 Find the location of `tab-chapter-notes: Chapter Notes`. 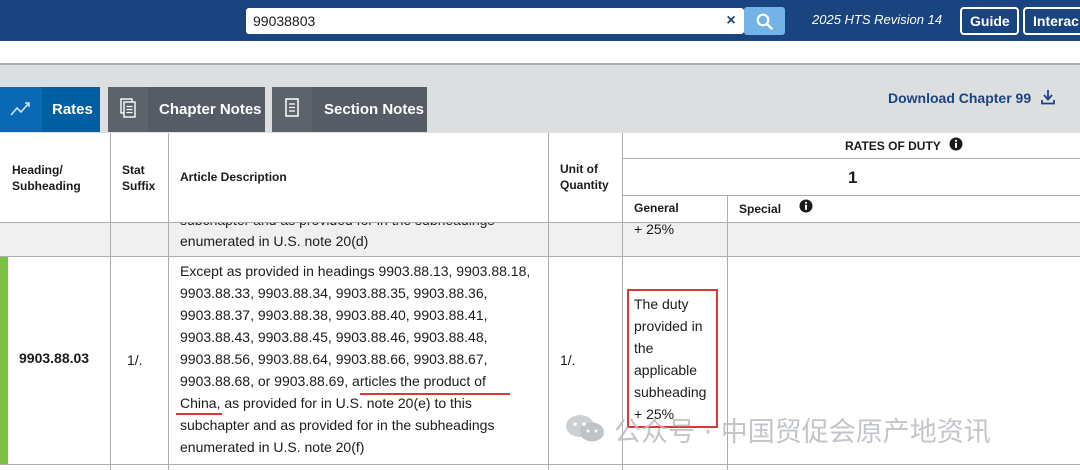

tab-chapter-notes: Chapter Notes is located at coordinates (186, 109).